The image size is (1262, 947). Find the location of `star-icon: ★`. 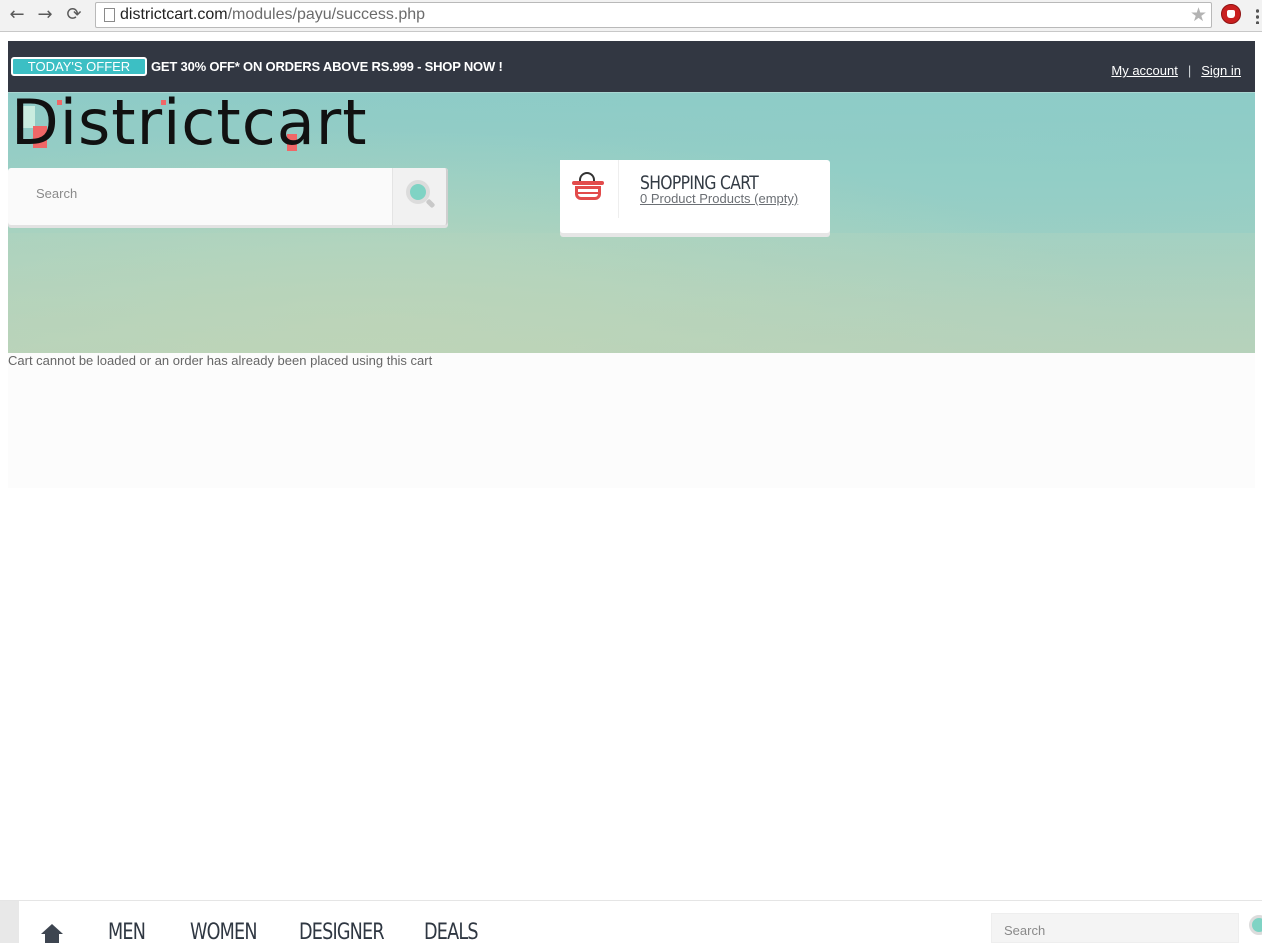

star-icon: ★ is located at coordinates (1198, 15).